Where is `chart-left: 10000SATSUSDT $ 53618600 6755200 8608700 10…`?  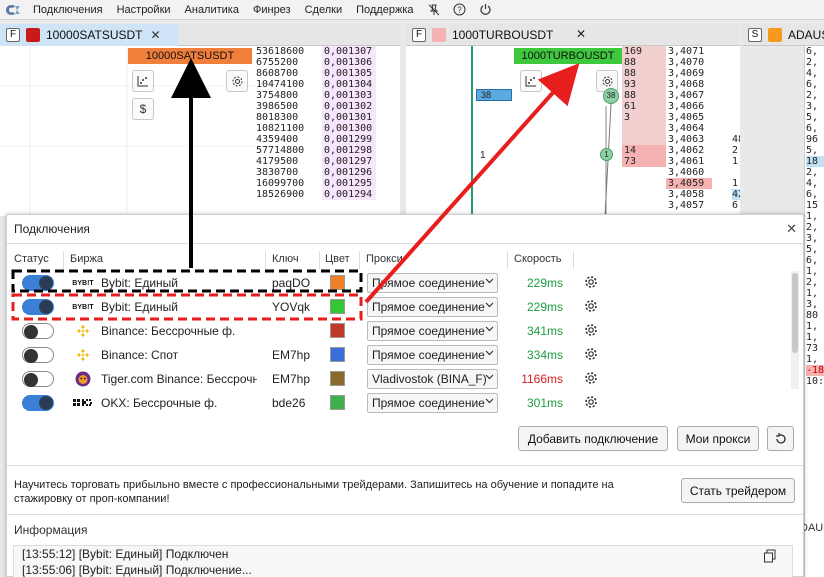 chart-left: 10000SATSUSDT $ 53618600 6755200 8608700 10… is located at coordinates (200, 131).